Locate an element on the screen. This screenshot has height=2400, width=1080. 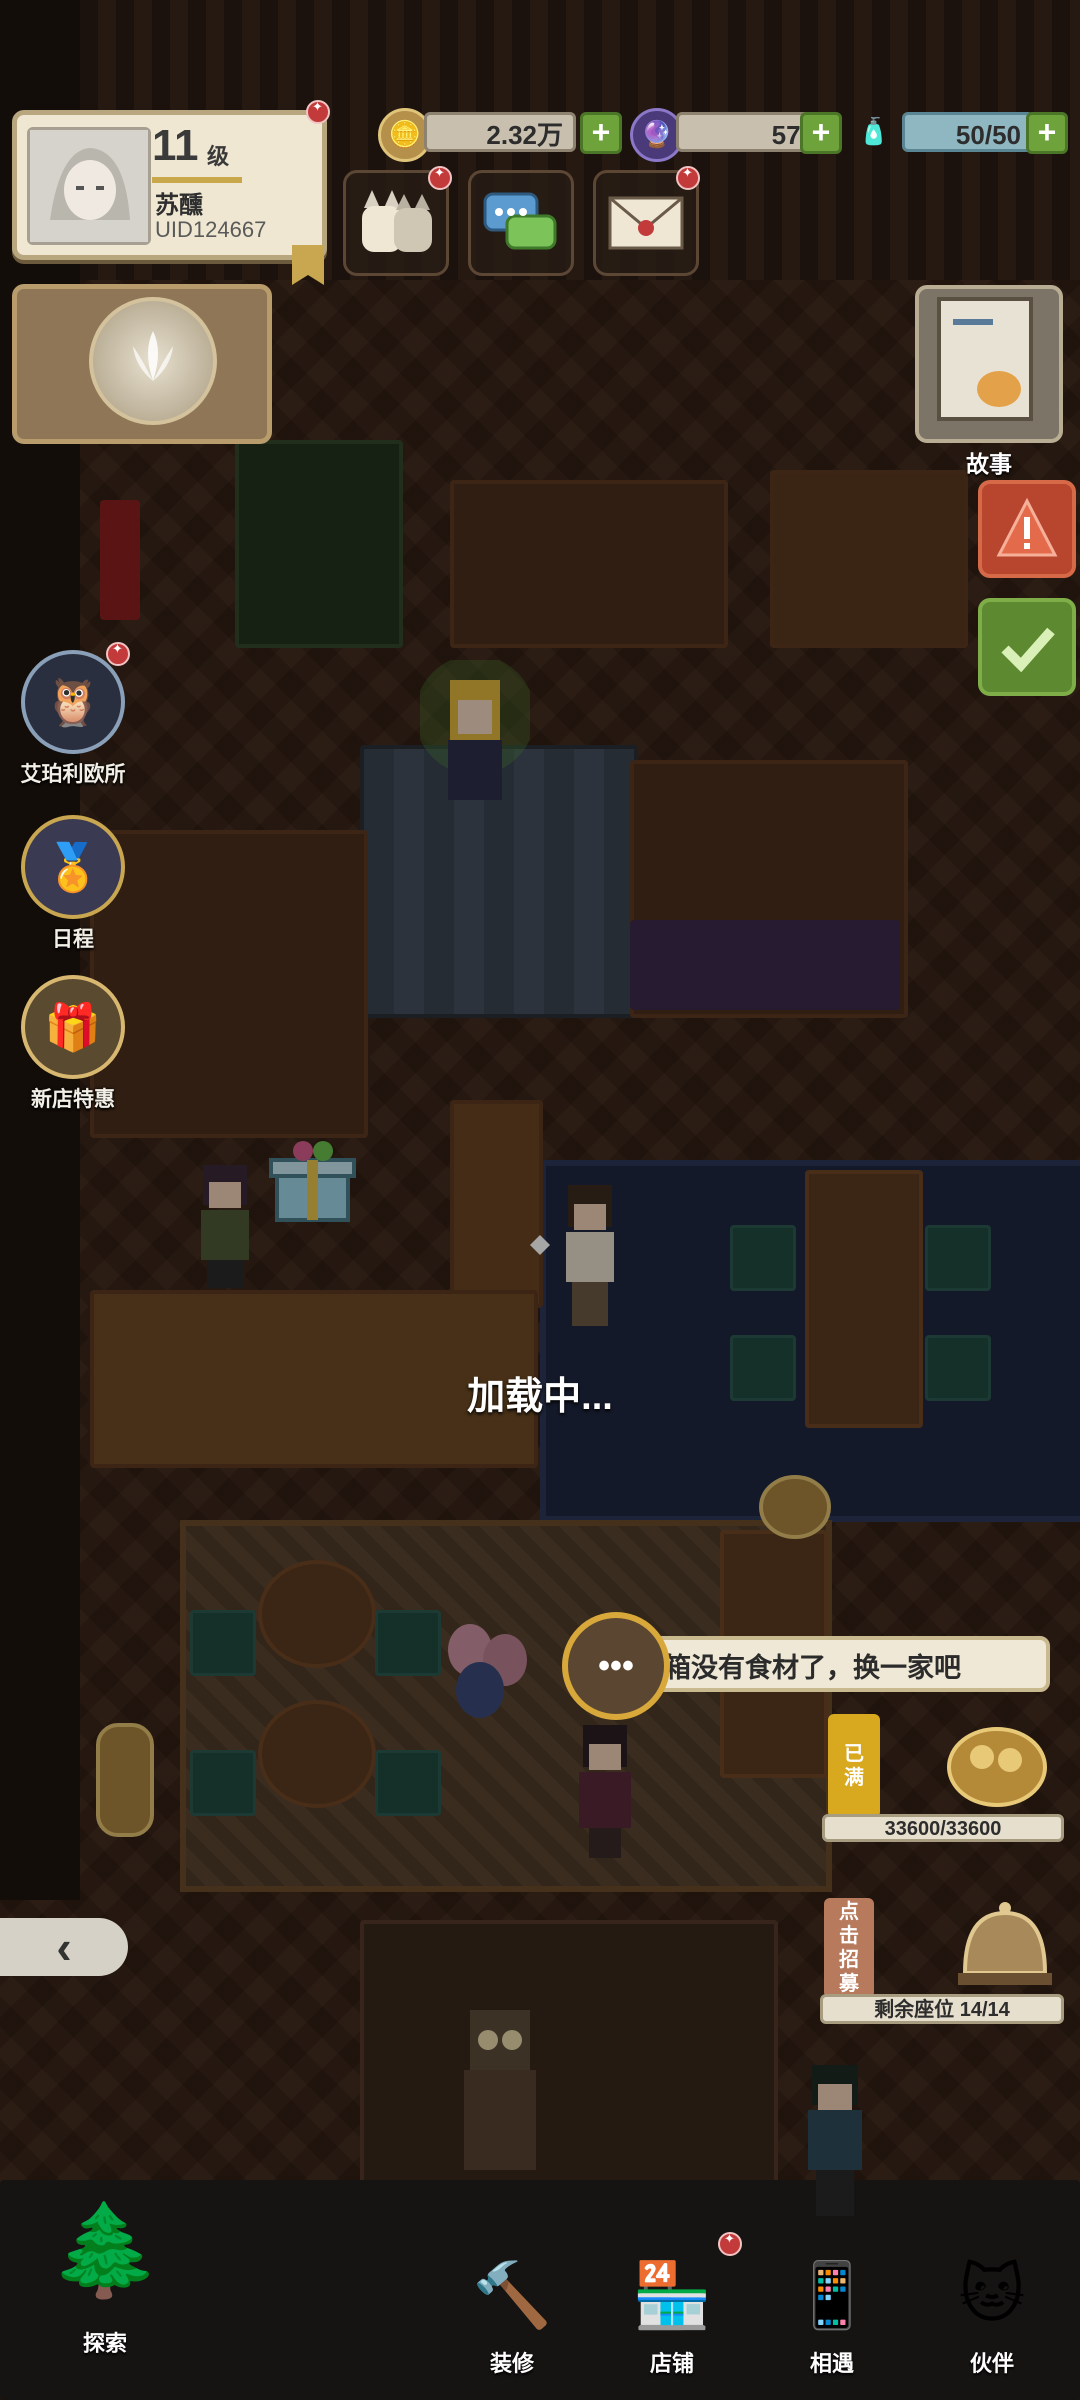
add-gems-button: + is located at coordinates (821, 133).